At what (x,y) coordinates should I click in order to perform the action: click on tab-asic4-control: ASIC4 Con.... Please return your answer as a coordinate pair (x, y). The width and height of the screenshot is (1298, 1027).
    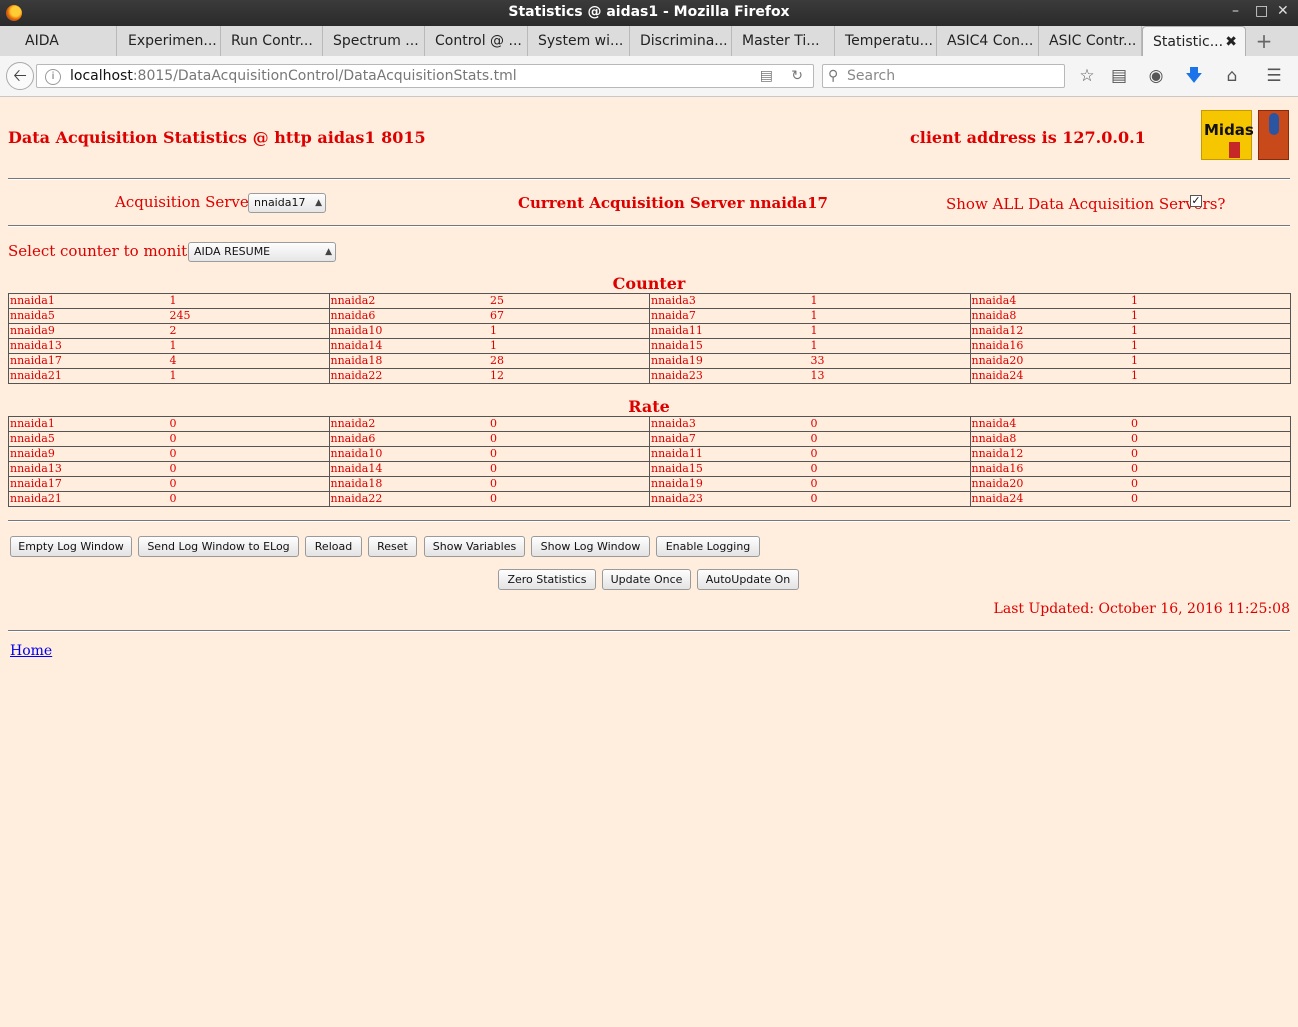
    Looking at the image, I should click on (988, 41).